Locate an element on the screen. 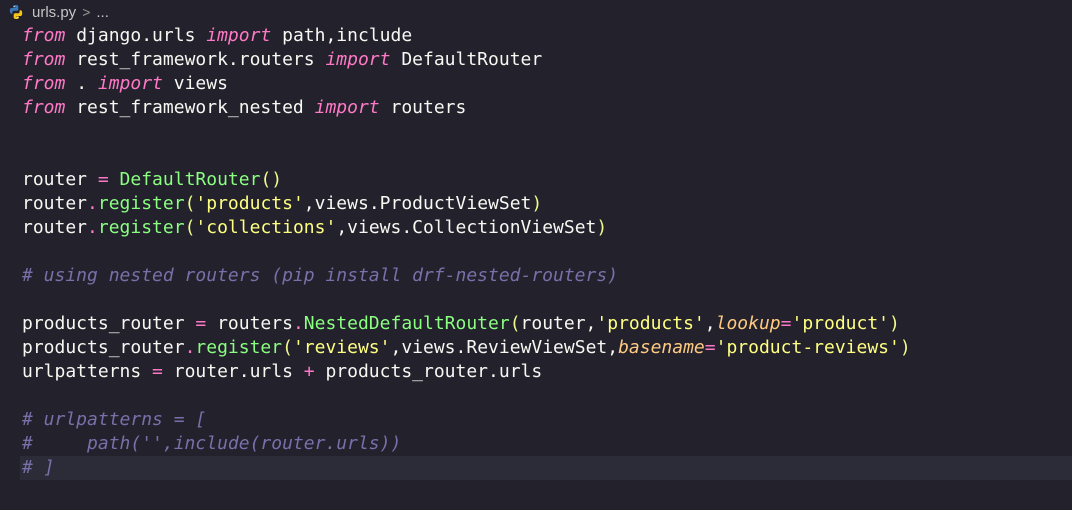 Image resolution: width=1072 pixels, height=510 pixels. expression: router.urls is located at coordinates (233, 371).